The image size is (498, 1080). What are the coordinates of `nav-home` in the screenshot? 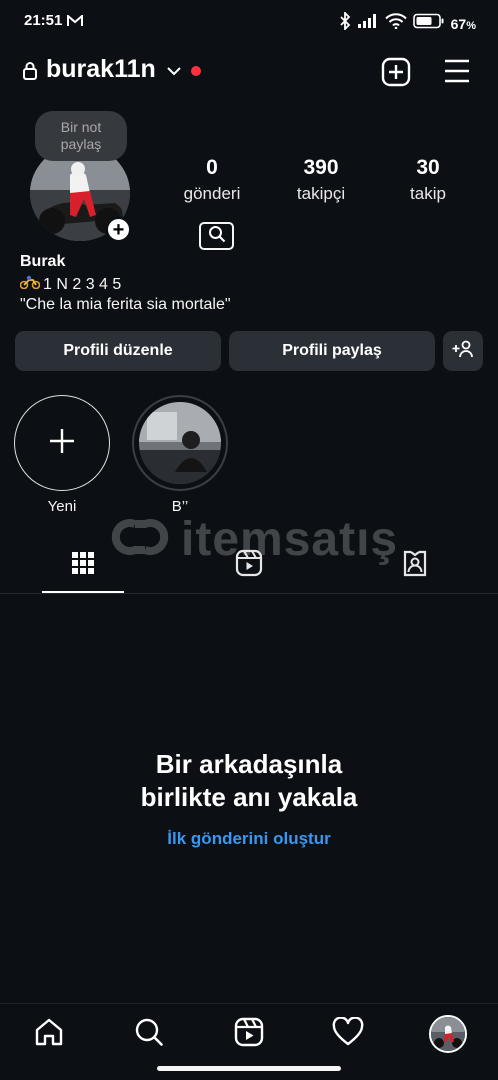 It's located at (49, 1034).